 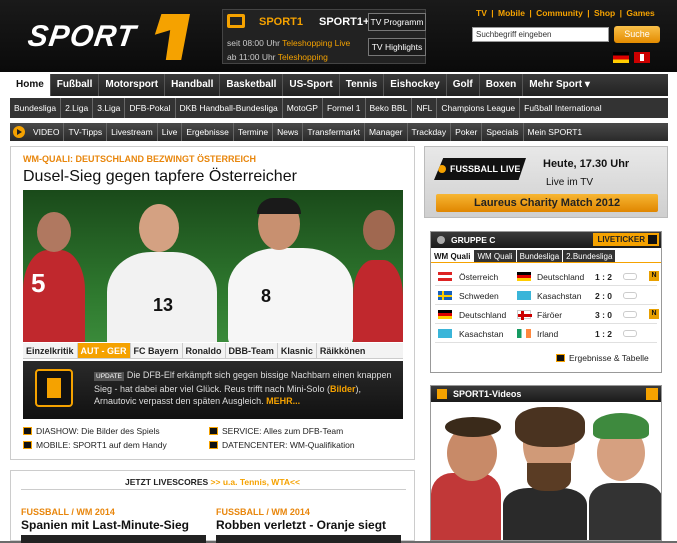 What do you see at coordinates (344, 22) in the screenshot?
I see `tab-sport1-plus: SPORT1+` at bounding box center [344, 22].